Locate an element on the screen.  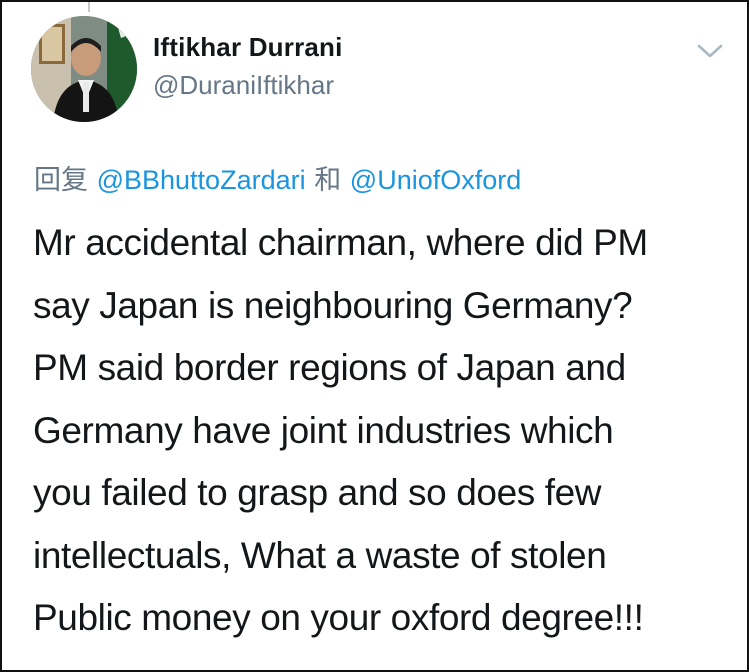
avatar is located at coordinates (84, 69).